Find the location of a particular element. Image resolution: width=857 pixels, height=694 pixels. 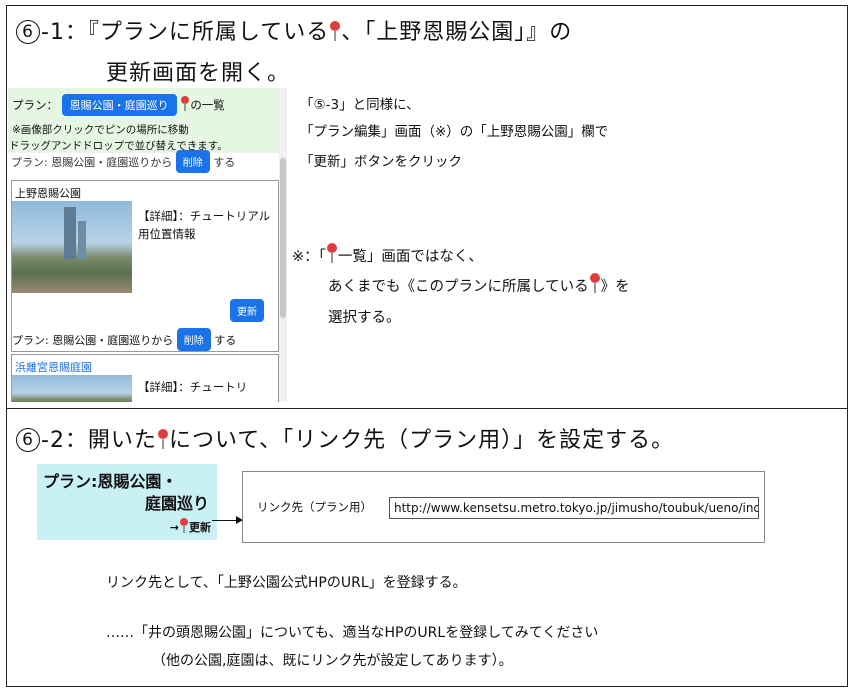

remark-line1: ※：「 一覧」画面ではなく、 is located at coordinates (387, 254).